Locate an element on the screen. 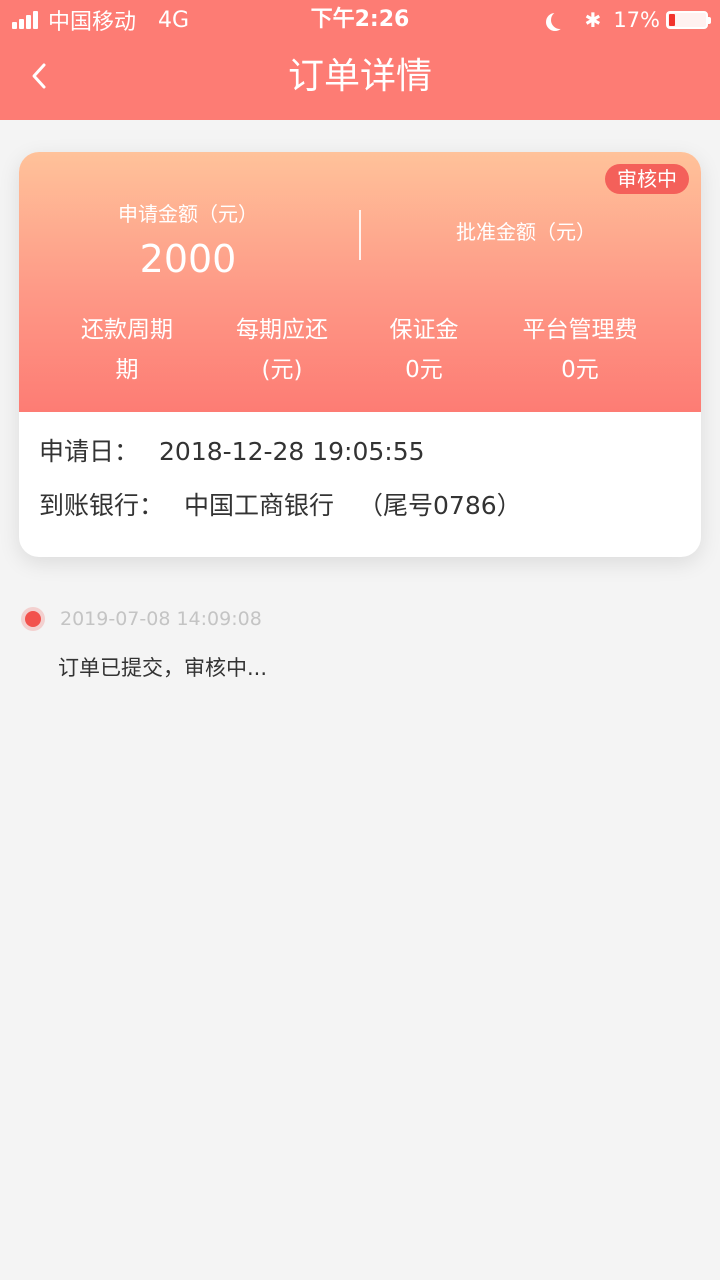 The image size is (720, 1280). app-header: 中国移动 4G 下午2:26 ✱ 17% 订单详情 is located at coordinates (360, 60).